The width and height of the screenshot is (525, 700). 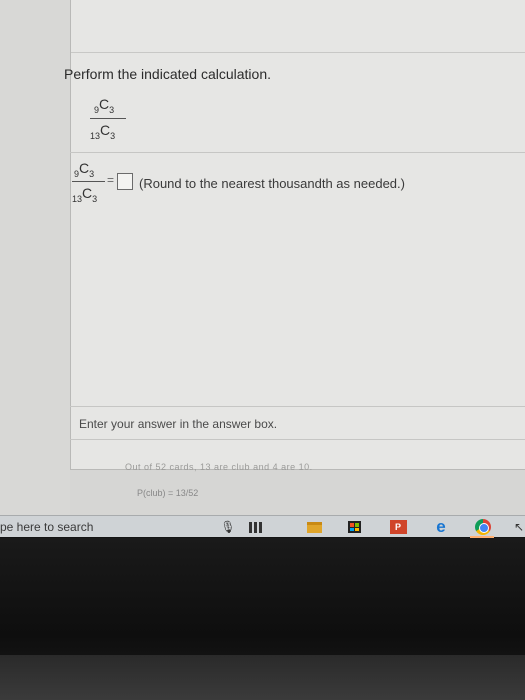 What do you see at coordinates (262, 677) in the screenshot?
I see `desk-edge` at bounding box center [262, 677].